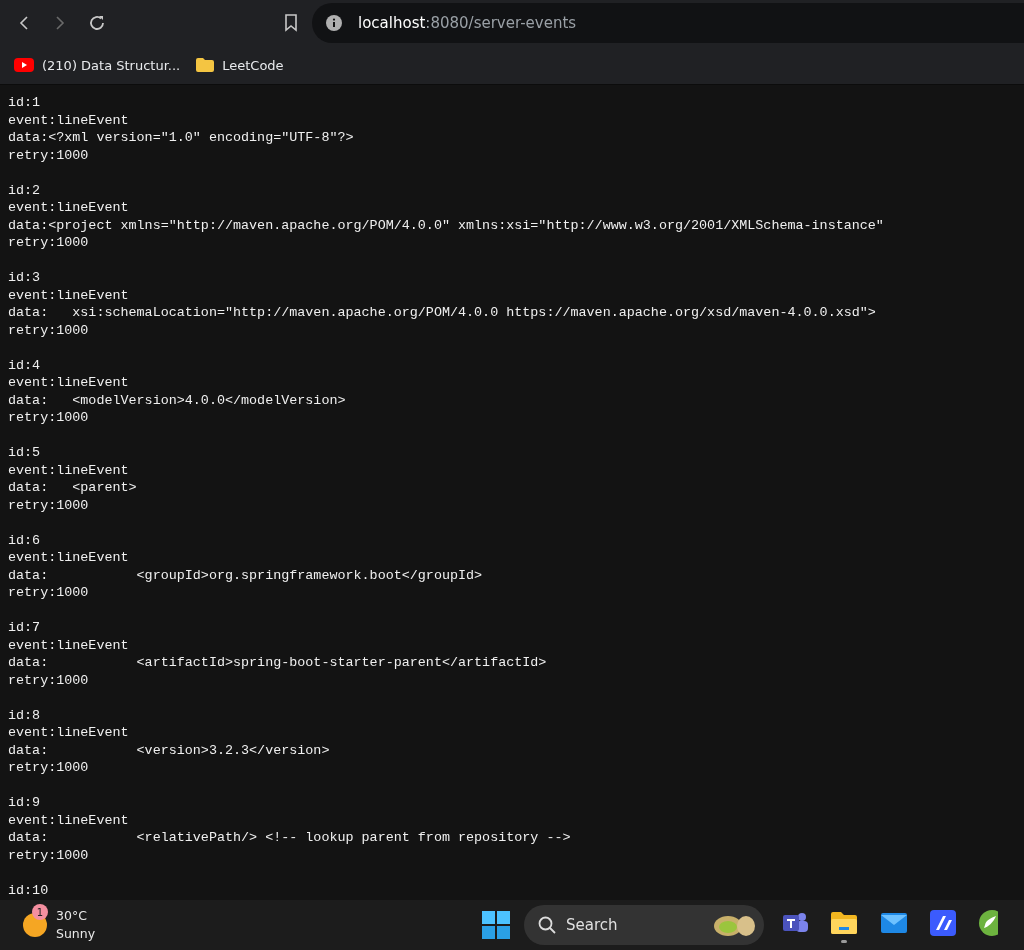 This screenshot has height=950, width=1024. What do you see at coordinates (24, 628) in the screenshot?
I see `event-line: id:7` at bounding box center [24, 628].